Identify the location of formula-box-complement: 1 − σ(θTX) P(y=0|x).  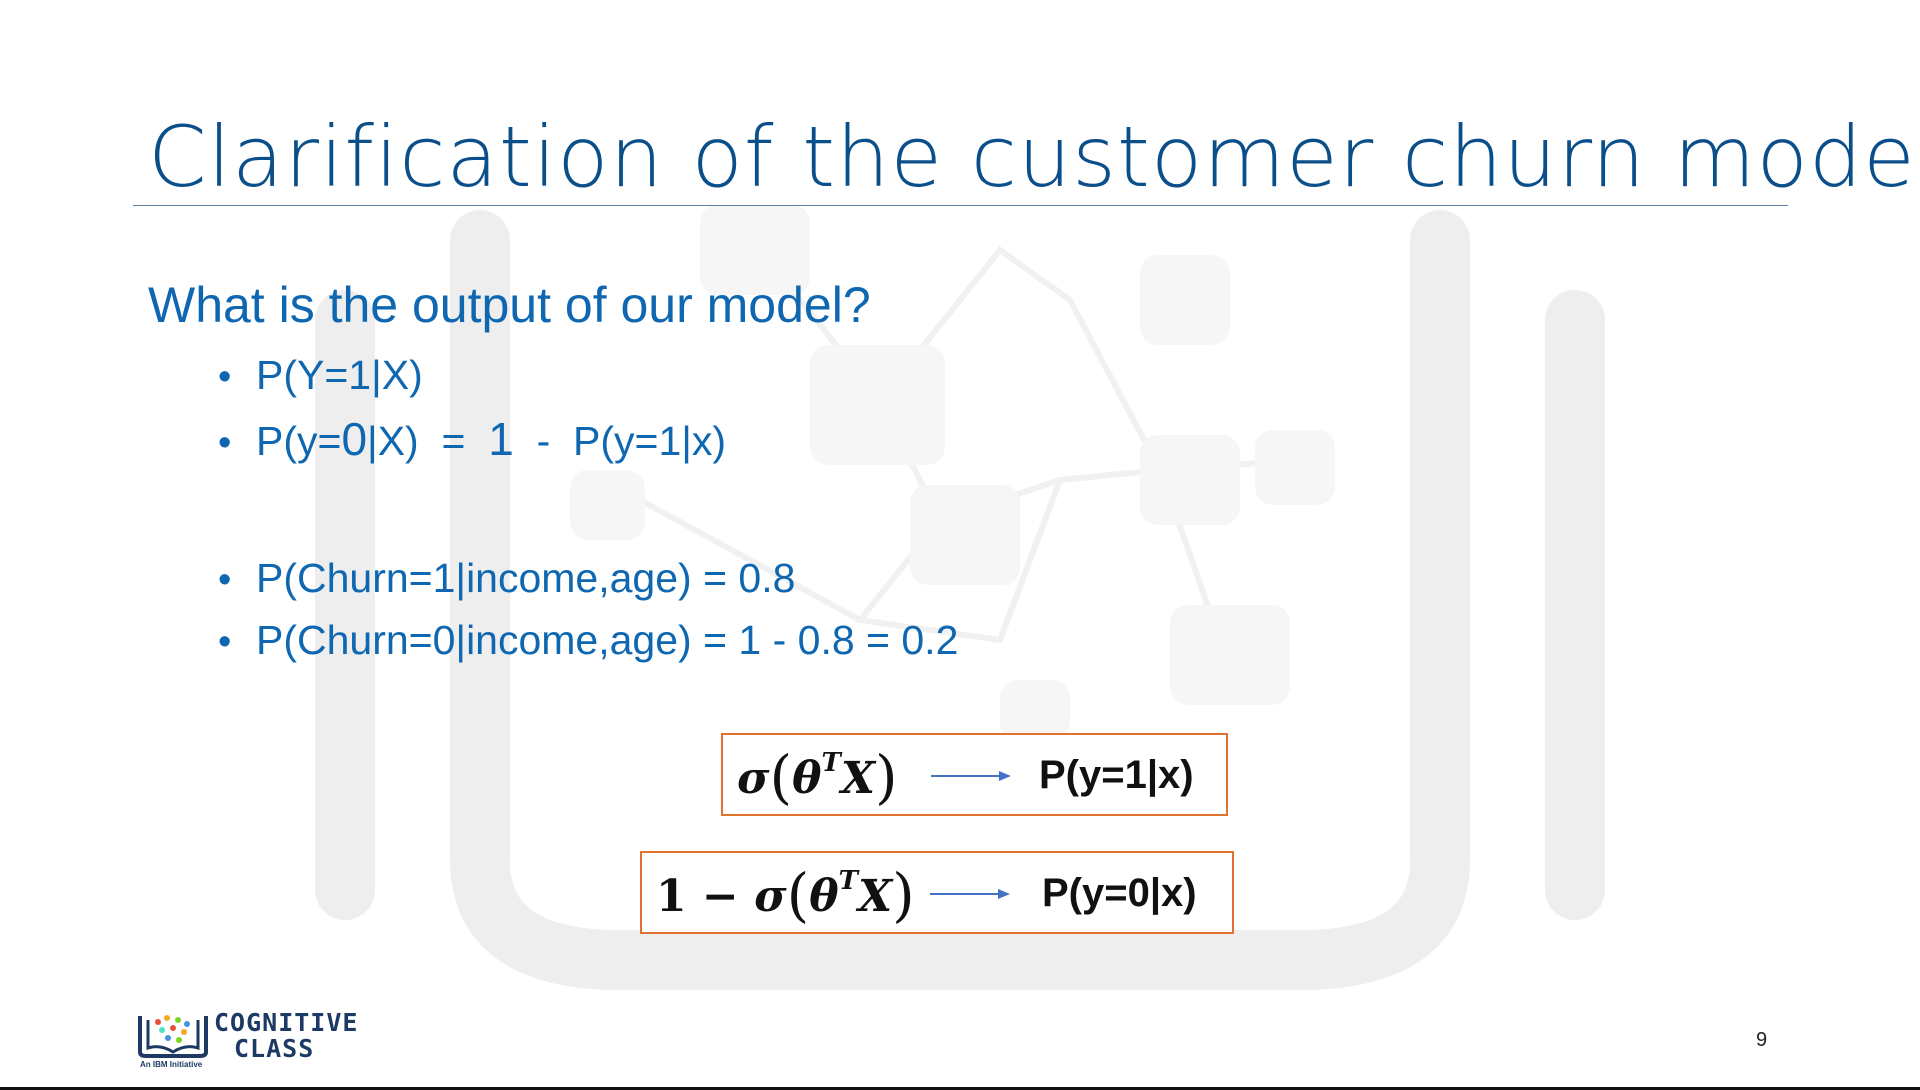
(937, 892).